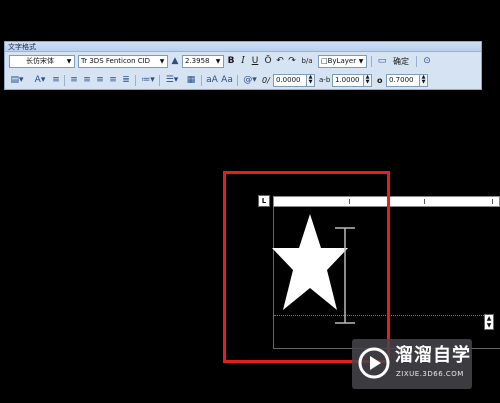 The width and height of the screenshot is (500, 403). What do you see at coordinates (288, 80) in the screenshot?
I see `oblique-angle-value: 0.0000` at bounding box center [288, 80].